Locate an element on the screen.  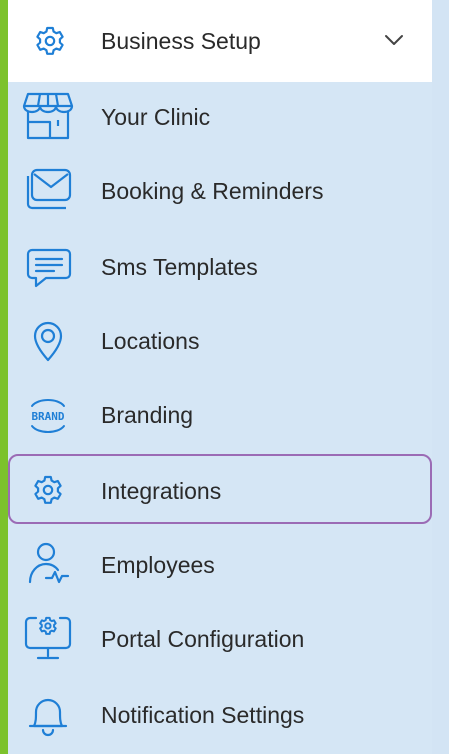
menu-item-booking-reminders: Booking & Reminders is located at coordinates (220, 190).